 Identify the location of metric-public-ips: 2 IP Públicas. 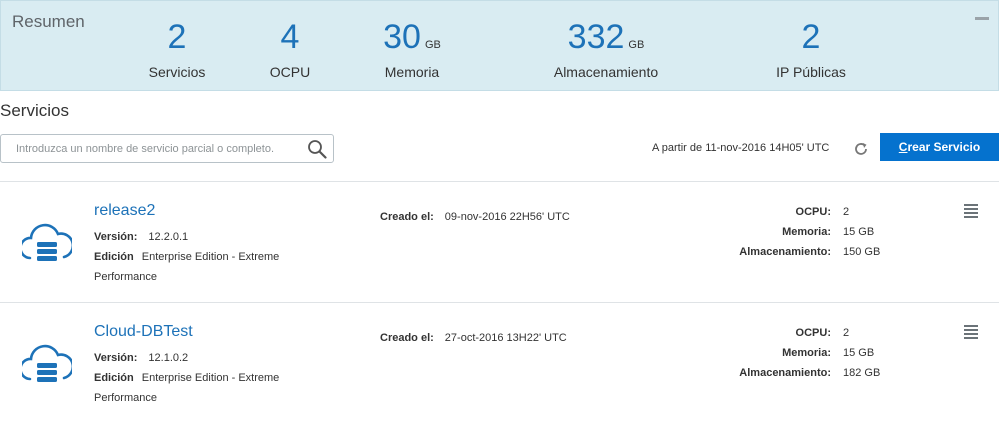
(811, 48).